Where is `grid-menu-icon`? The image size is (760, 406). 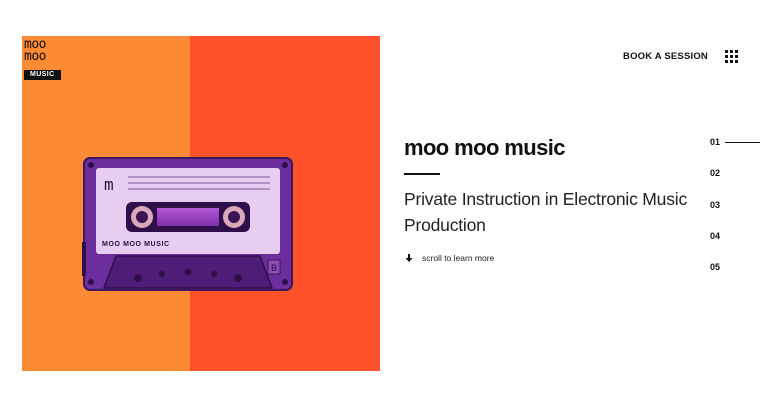 grid-menu-icon is located at coordinates (731, 56).